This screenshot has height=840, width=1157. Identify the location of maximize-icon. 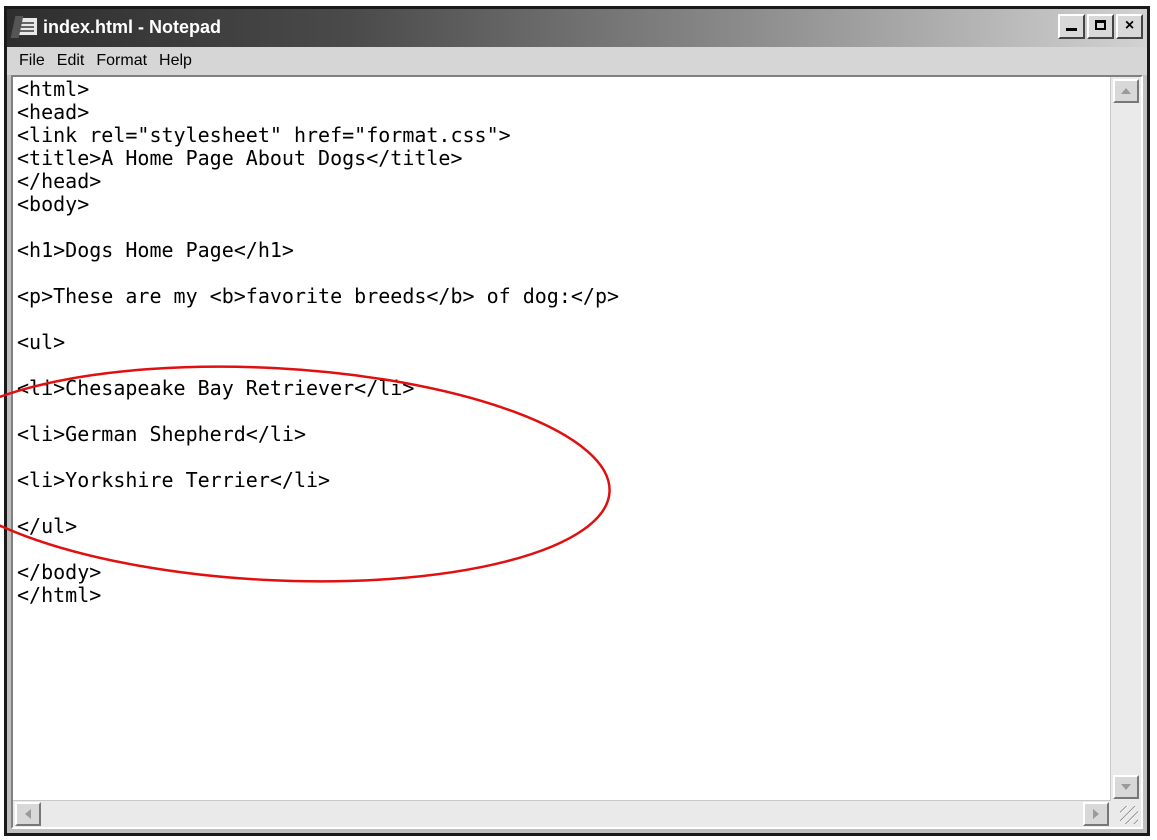
(1100, 25).